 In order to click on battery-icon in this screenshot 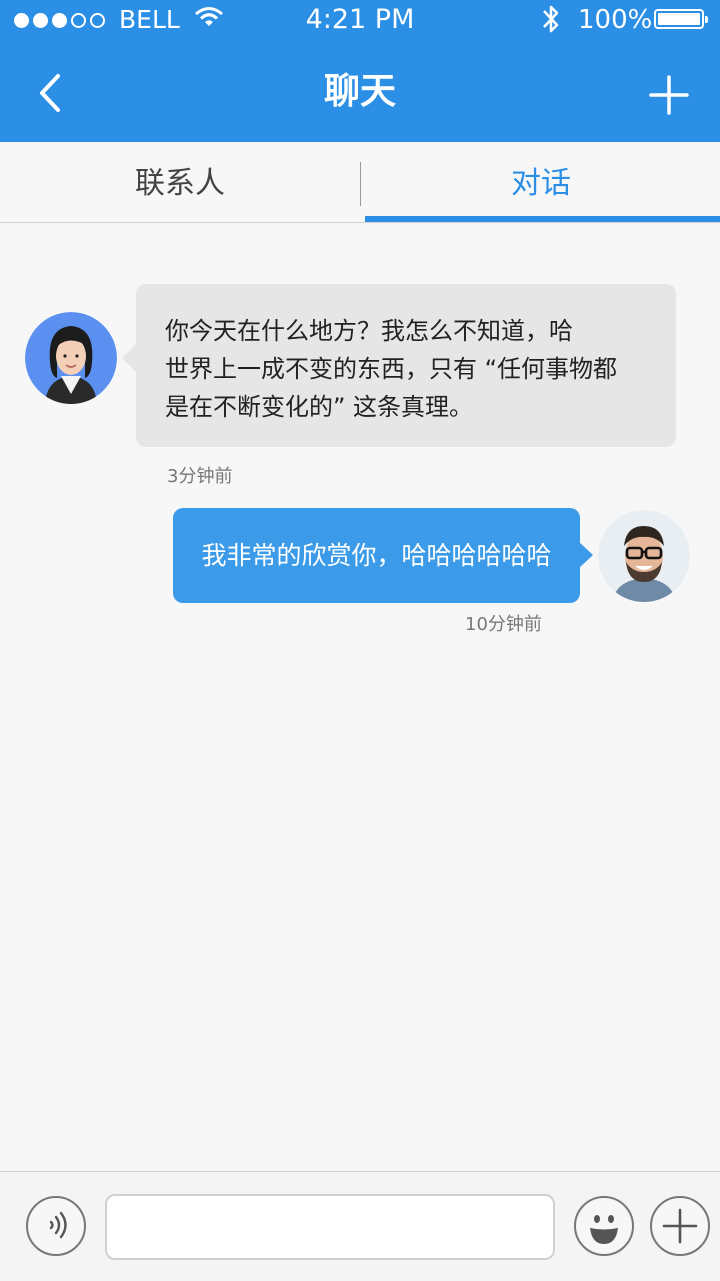, I will do `click(681, 19)`.